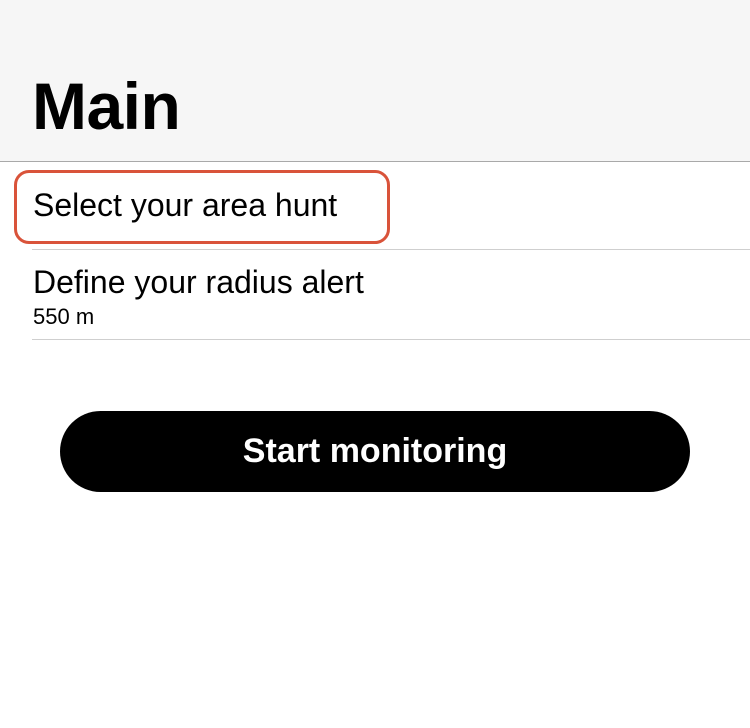  I want to click on define-radius-alert-row: Define your radius alert 550 m, so click(391, 295).